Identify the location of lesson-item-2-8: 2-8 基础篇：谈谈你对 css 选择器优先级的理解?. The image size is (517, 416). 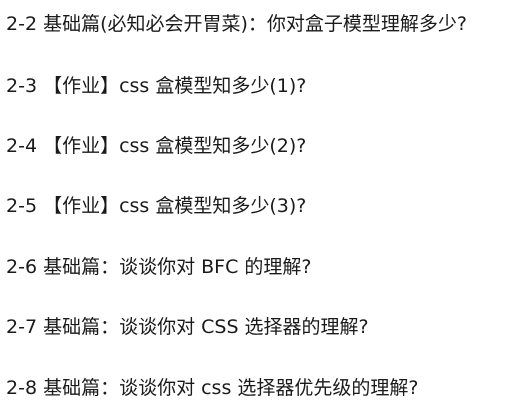
(212, 388).